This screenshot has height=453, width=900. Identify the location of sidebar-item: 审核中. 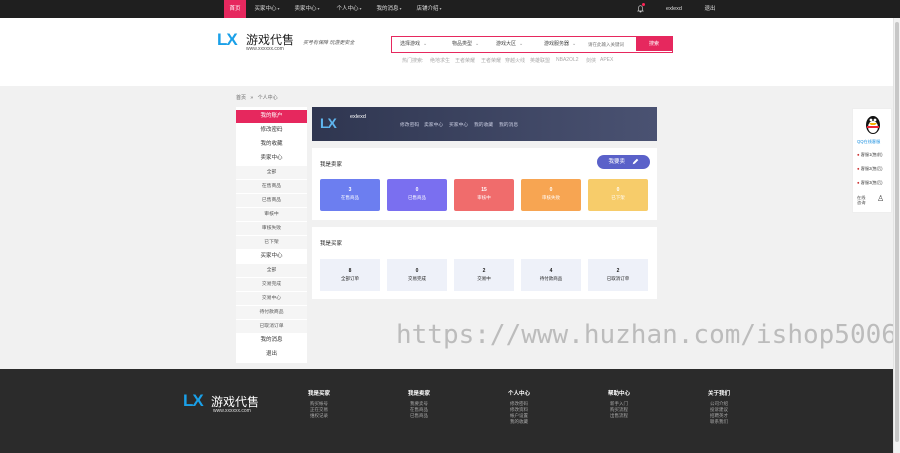
(271, 214).